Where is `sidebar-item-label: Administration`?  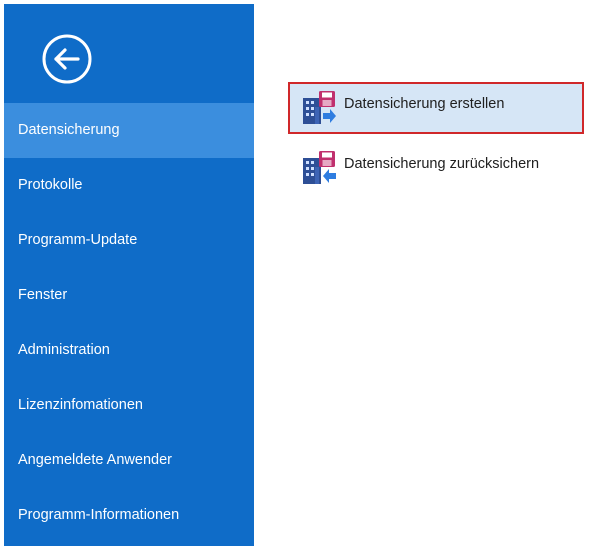 sidebar-item-label: Administration is located at coordinates (64, 350).